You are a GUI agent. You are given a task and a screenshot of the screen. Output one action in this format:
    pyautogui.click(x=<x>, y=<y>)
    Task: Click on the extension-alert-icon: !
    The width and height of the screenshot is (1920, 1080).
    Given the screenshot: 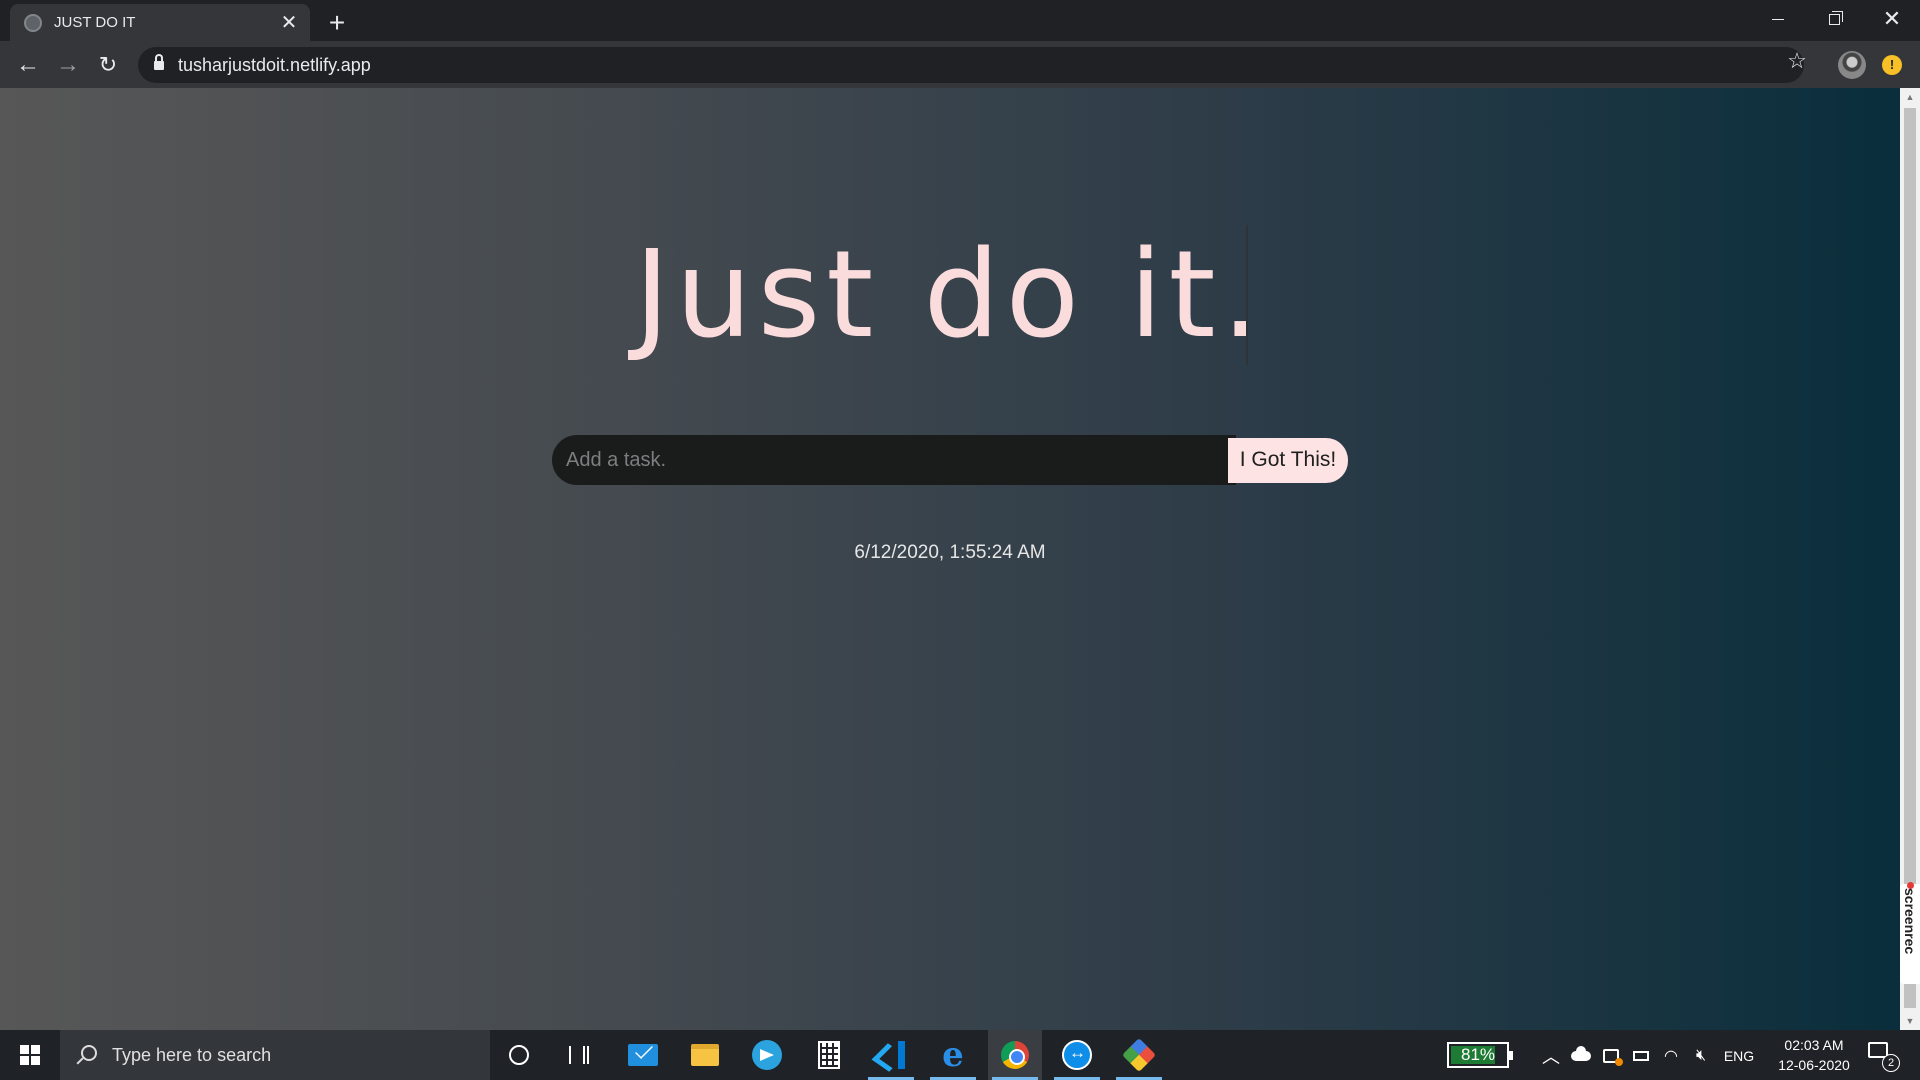 What is the action you would take?
    pyautogui.click(x=1892, y=65)
    